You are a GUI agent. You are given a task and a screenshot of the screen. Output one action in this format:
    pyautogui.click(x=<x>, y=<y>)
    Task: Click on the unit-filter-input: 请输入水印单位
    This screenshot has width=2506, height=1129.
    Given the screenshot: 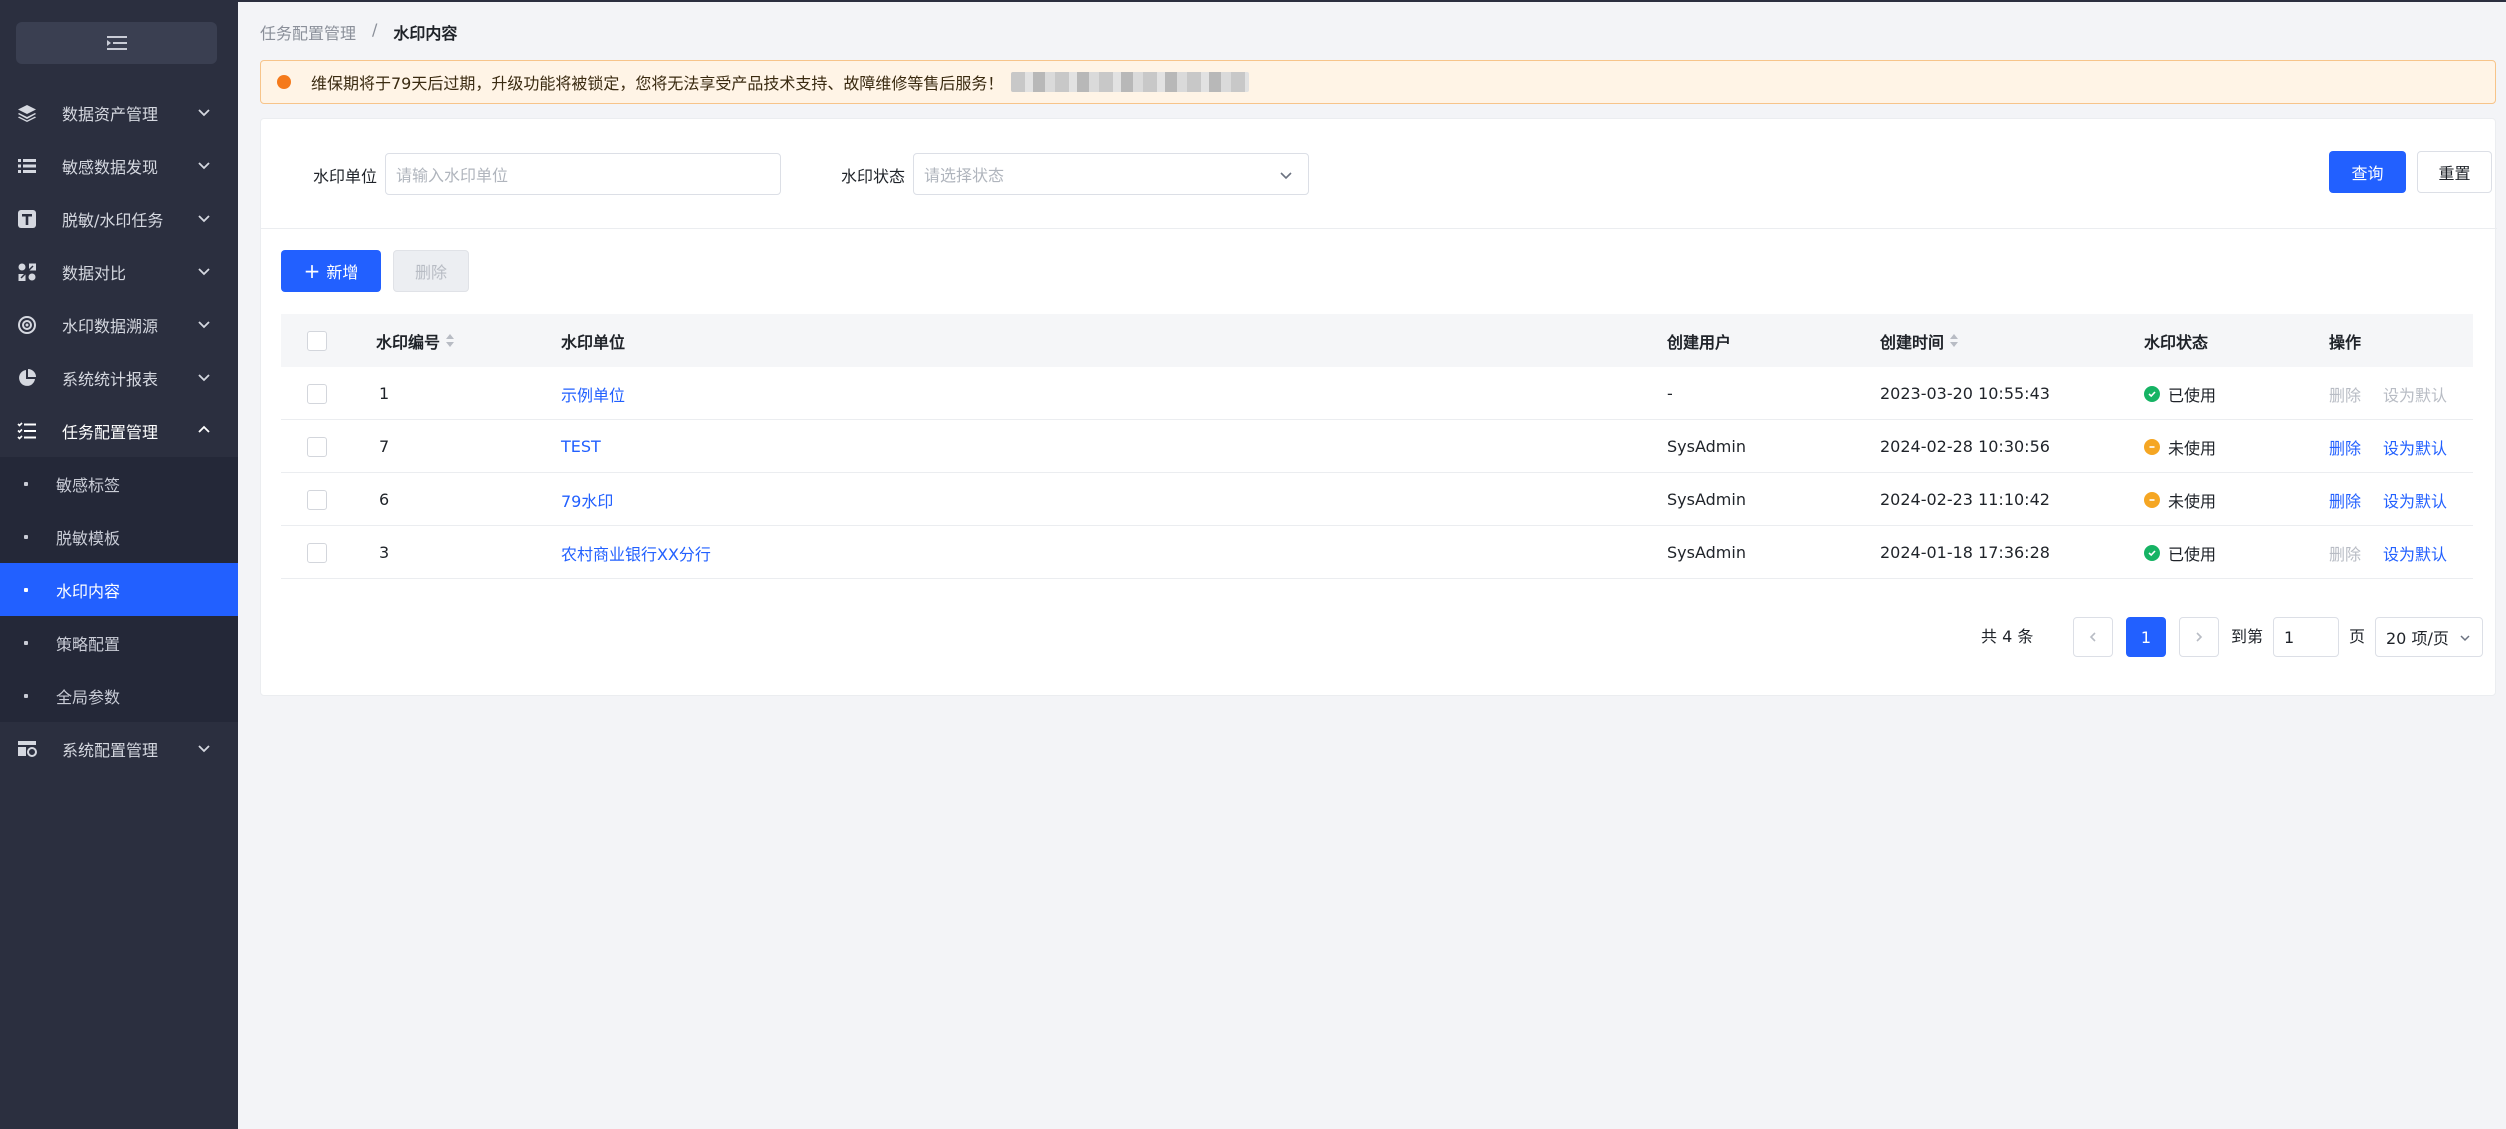 What is the action you would take?
    pyautogui.click(x=583, y=174)
    